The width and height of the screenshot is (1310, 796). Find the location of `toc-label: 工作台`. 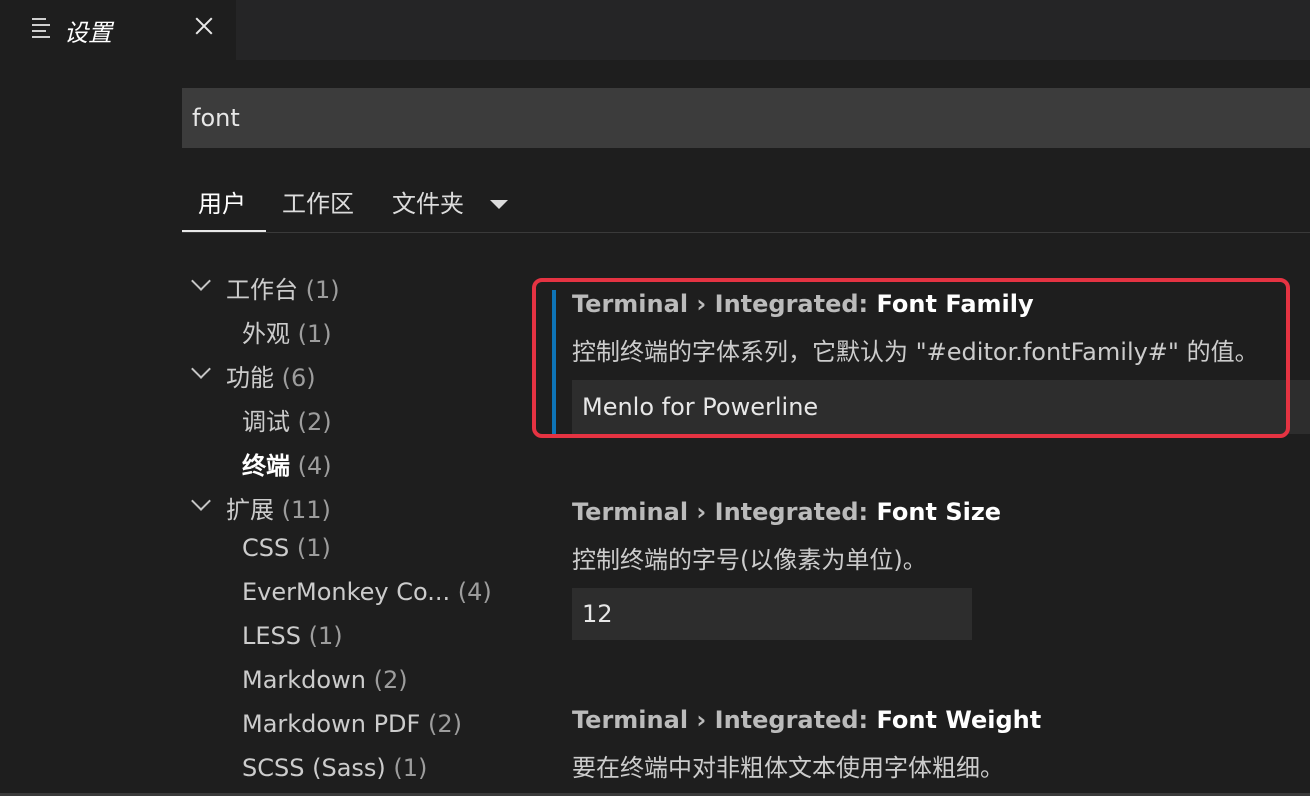

toc-label: 工作台 is located at coordinates (262, 290).